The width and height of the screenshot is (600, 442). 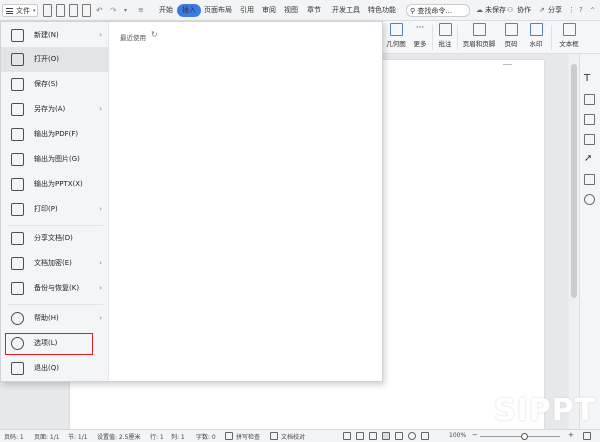 I want to click on adjust-icon, so click(x=589, y=179).